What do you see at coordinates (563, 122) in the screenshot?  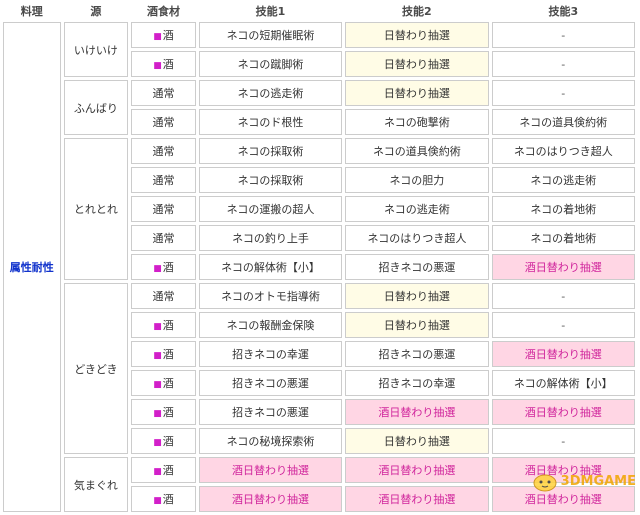 I see `skill3-cell: ネコの道具倹約術` at bounding box center [563, 122].